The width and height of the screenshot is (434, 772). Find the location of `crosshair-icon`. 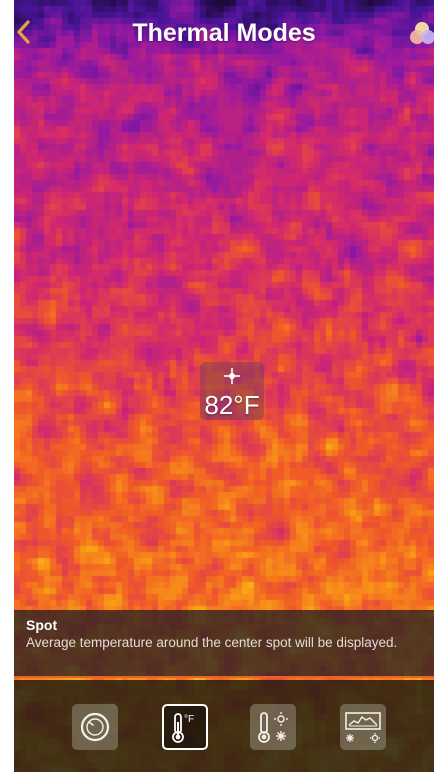

crosshair-icon is located at coordinates (232, 376).